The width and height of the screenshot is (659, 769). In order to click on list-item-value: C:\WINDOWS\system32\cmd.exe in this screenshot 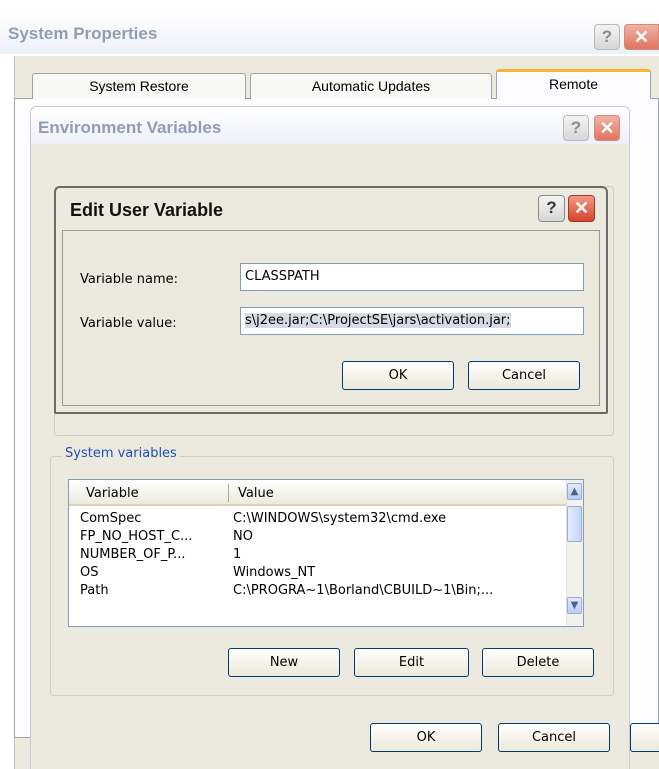, I will do `click(339, 520)`.